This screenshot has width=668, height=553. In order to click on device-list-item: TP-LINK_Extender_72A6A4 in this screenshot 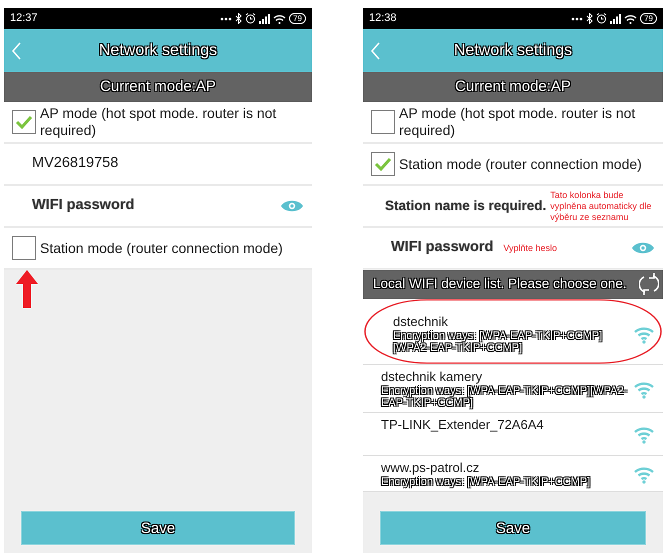, I will do `click(513, 434)`.